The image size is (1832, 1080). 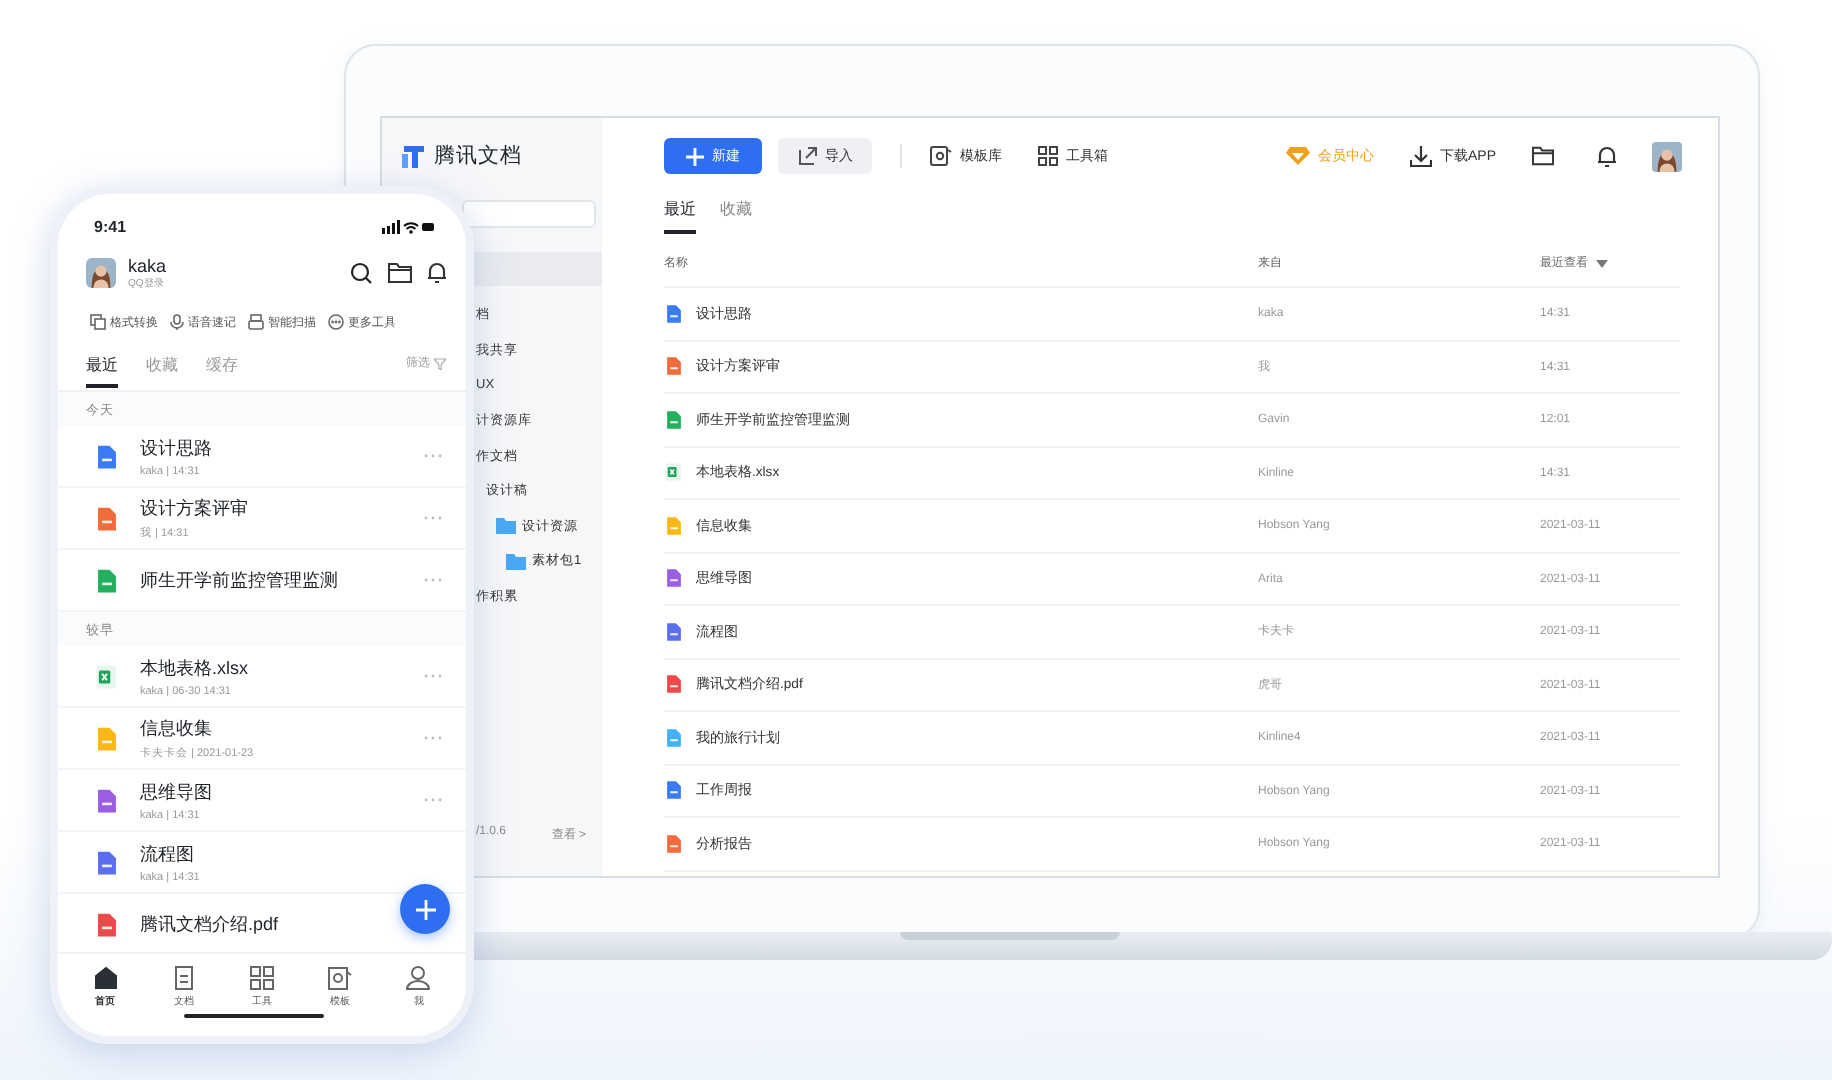 I want to click on more-icon, so click(x=336, y=322).